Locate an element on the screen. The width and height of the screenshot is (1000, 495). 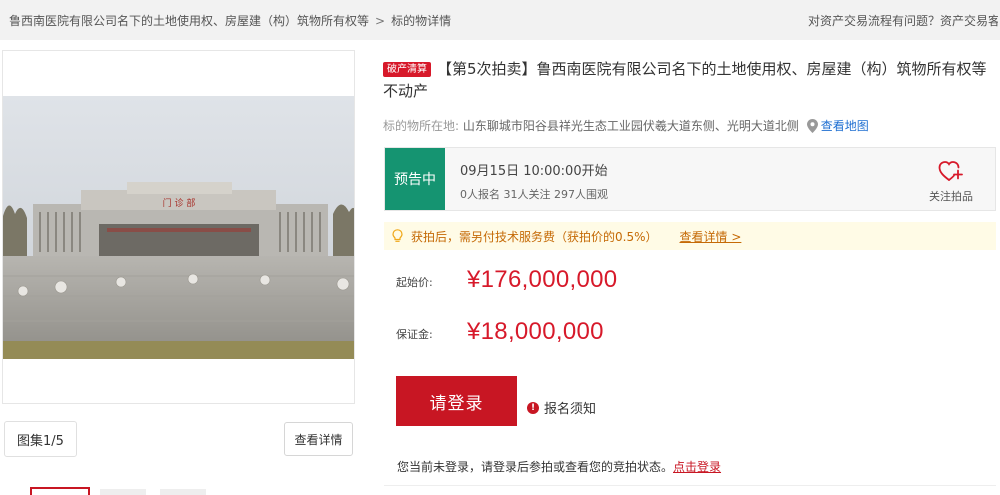
start-price-value: ¥176,000,000 is located at coordinates (542, 279).